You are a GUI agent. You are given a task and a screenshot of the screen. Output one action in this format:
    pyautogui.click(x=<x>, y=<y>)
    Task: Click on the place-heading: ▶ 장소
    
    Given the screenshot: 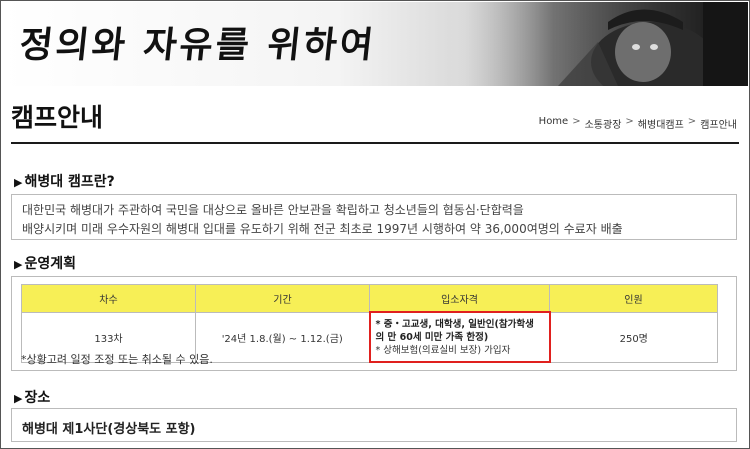 What is the action you would take?
    pyautogui.click(x=32, y=397)
    